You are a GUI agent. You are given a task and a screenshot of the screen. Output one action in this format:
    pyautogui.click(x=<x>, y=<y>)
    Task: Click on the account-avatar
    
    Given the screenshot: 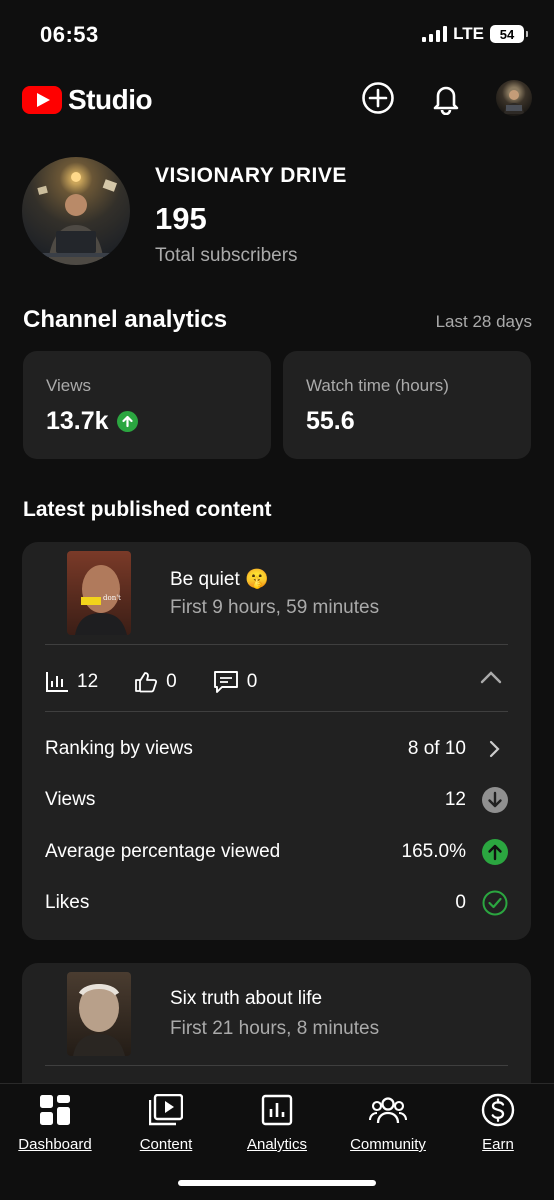 What is the action you would take?
    pyautogui.click(x=514, y=98)
    